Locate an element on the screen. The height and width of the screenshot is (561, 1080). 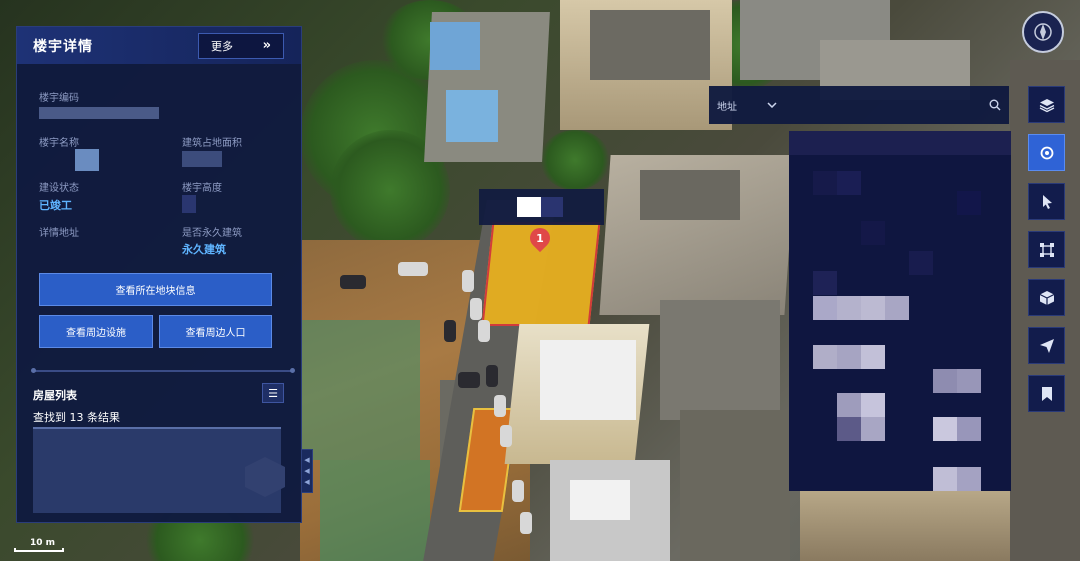
permanent-building-label: 是否永久建筑 is located at coordinates (212, 233).